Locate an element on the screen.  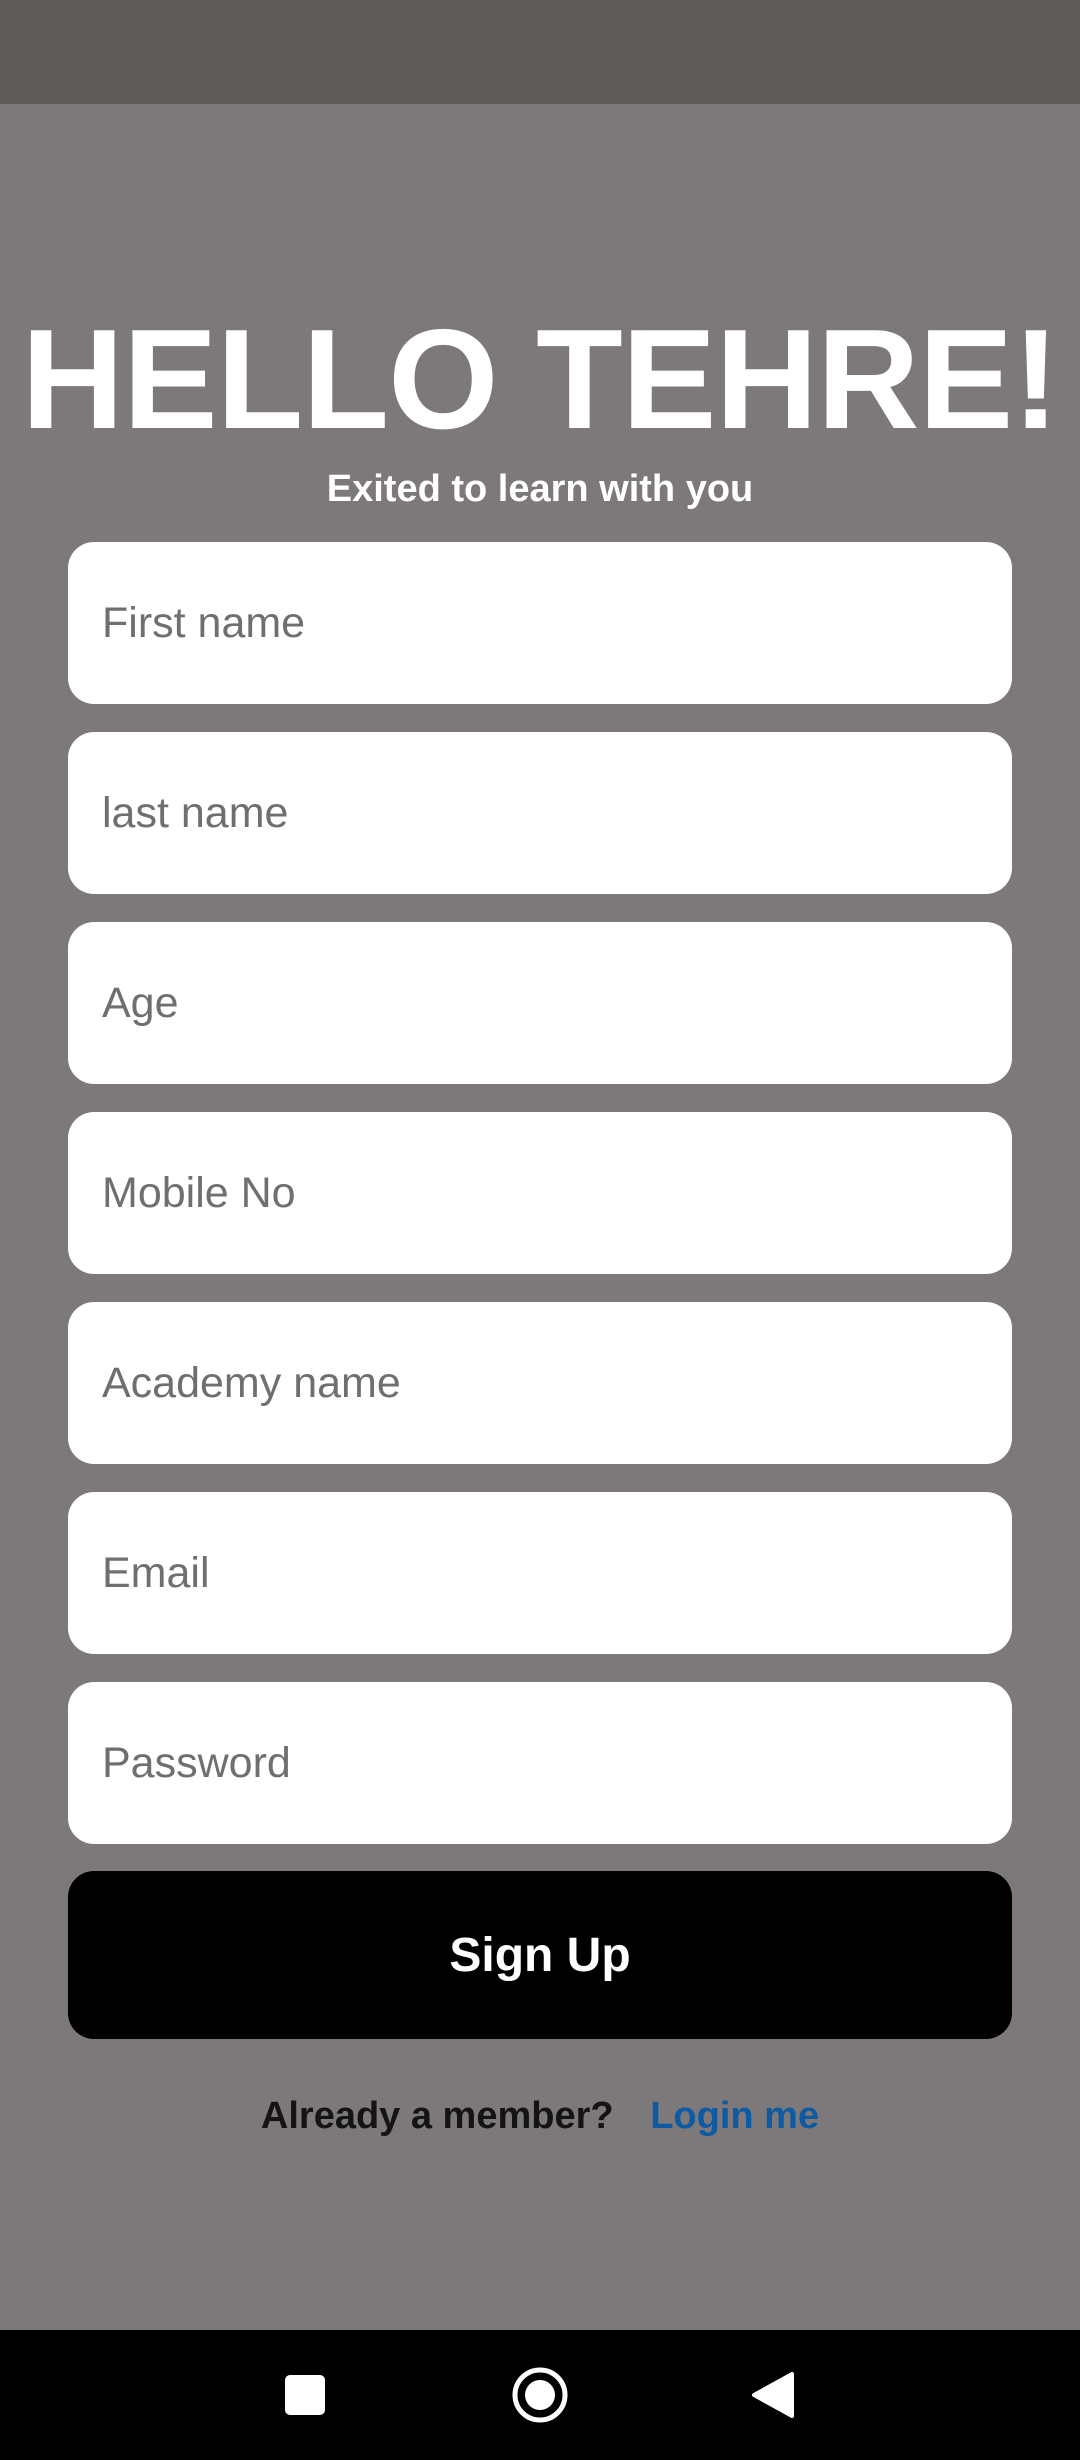
already-member-text: Already a member? is located at coordinates (437, 2116).